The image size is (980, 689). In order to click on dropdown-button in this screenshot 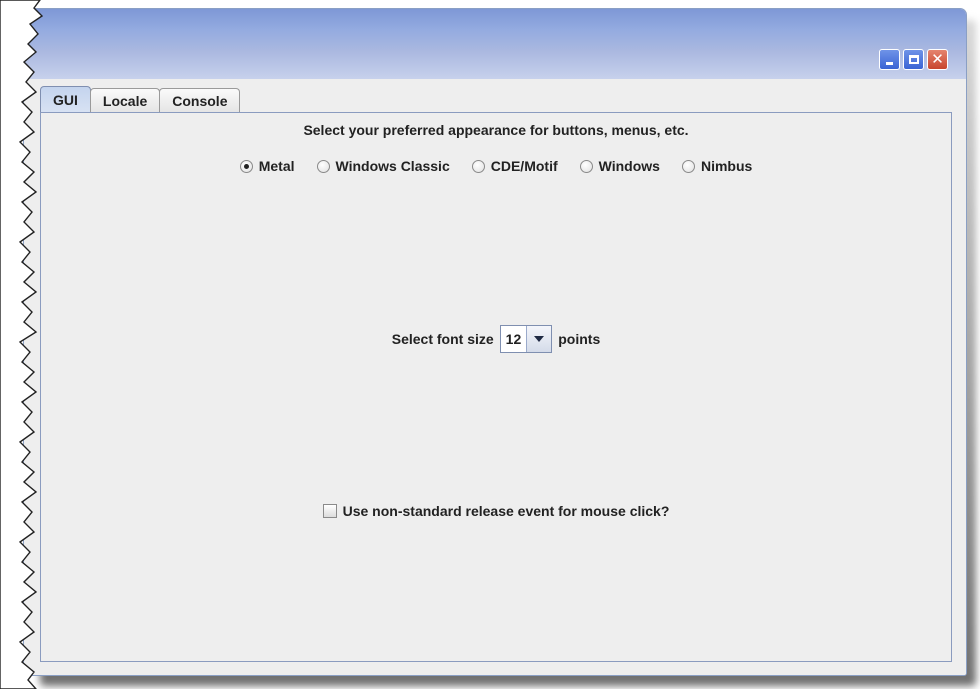, I will do `click(539, 339)`.